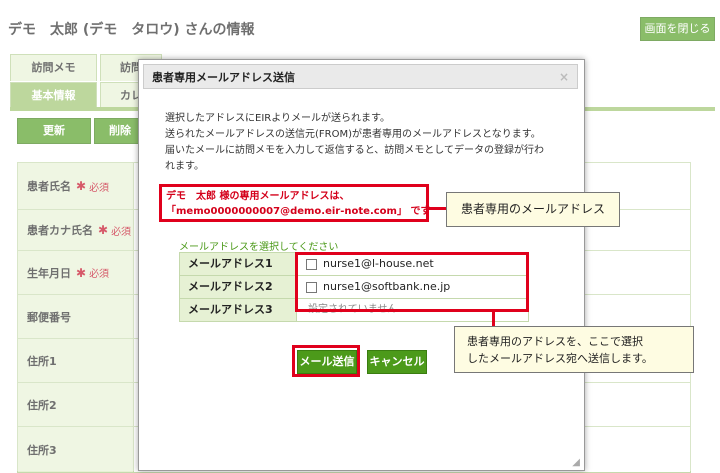 The width and height of the screenshot is (720, 473). I want to click on intro-line: 届いたメールに訪問メモを入力して返信すると、訪問メモとしてデータの登録が行わ, so click(354, 150).